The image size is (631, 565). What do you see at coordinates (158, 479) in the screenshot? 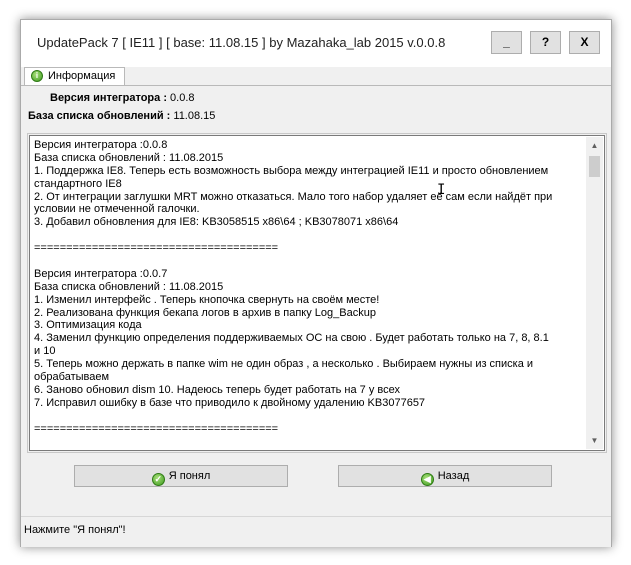
I see `checkmark-icon: ✓` at bounding box center [158, 479].